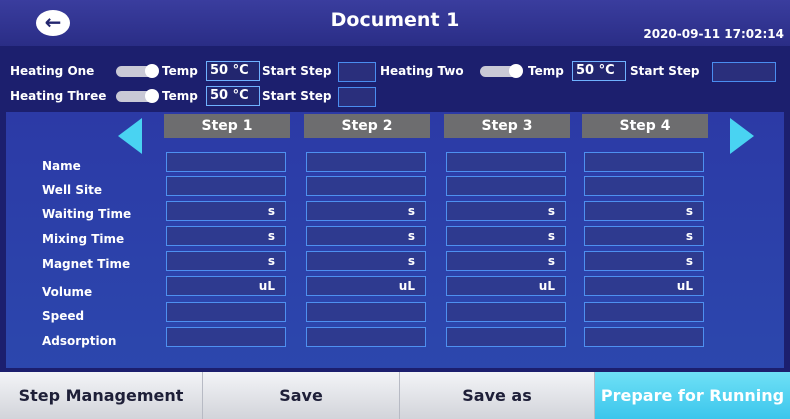 The height and width of the screenshot is (419, 790). Describe the element at coordinates (366, 162) in the screenshot. I see `step-2-name-field` at that location.